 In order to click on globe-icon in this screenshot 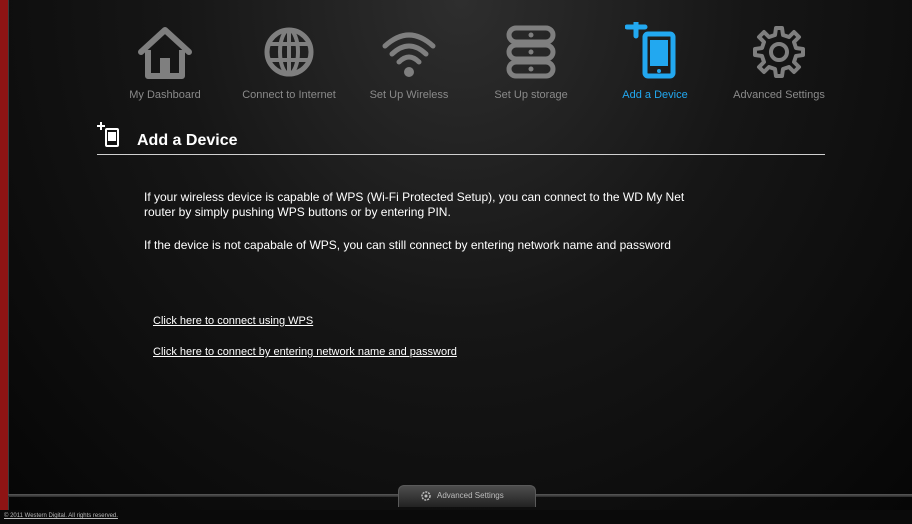, I will do `click(289, 52)`.